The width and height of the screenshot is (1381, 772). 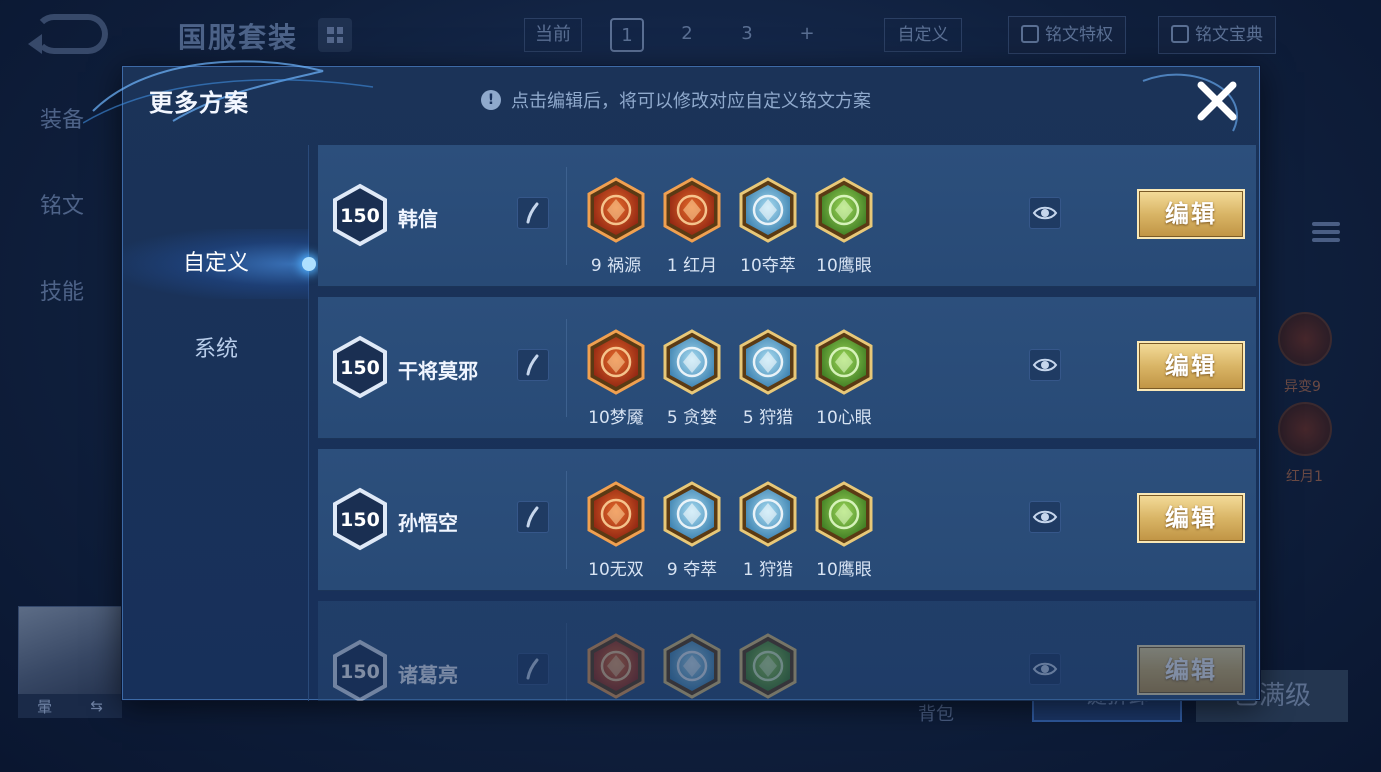 What do you see at coordinates (1326, 237) in the screenshot?
I see `list-icon` at bounding box center [1326, 237].